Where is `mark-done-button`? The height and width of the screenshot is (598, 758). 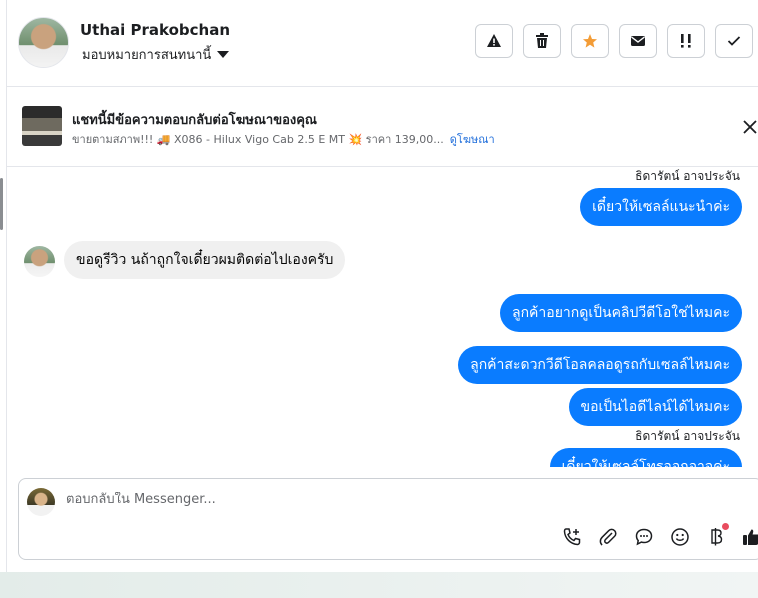
mark-done-button is located at coordinates (734, 41).